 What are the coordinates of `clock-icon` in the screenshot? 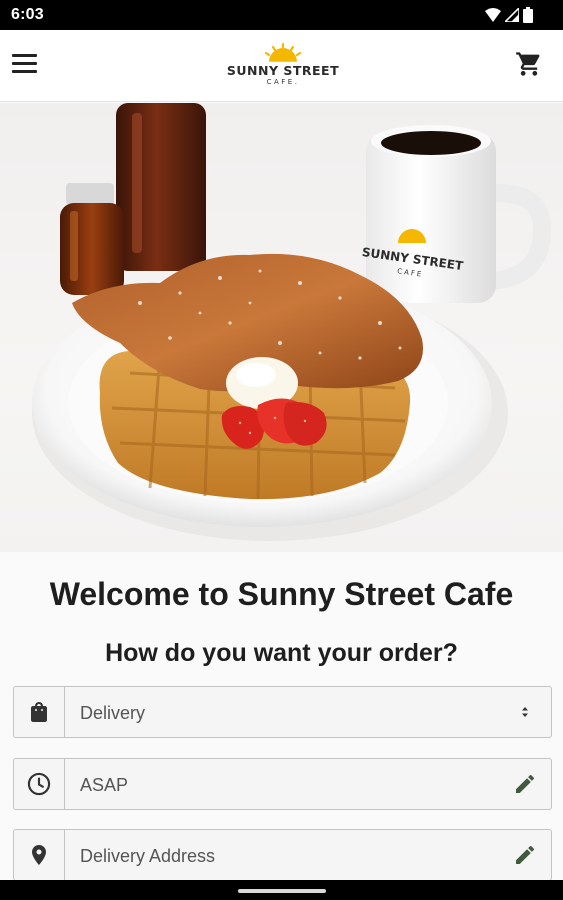 It's located at (39, 784).